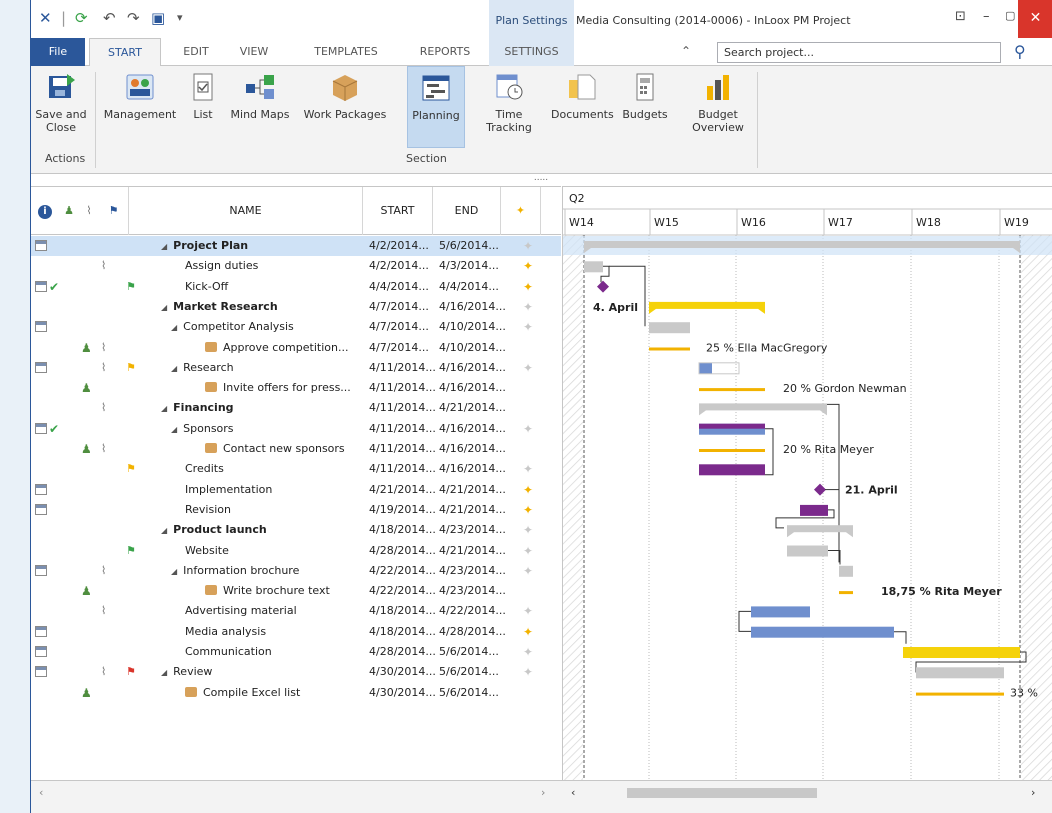  I want to click on documents-button: Documents, so click(582, 107).